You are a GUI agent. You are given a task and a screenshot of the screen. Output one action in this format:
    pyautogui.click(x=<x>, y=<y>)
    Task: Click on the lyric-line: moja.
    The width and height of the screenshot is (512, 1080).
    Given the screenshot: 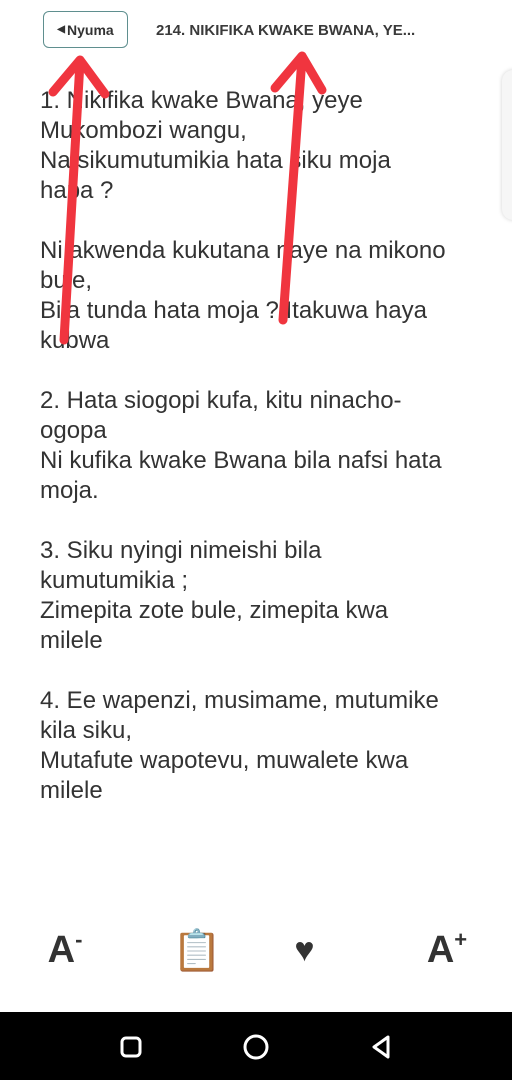 What is the action you would take?
    pyautogui.click(x=69, y=490)
    